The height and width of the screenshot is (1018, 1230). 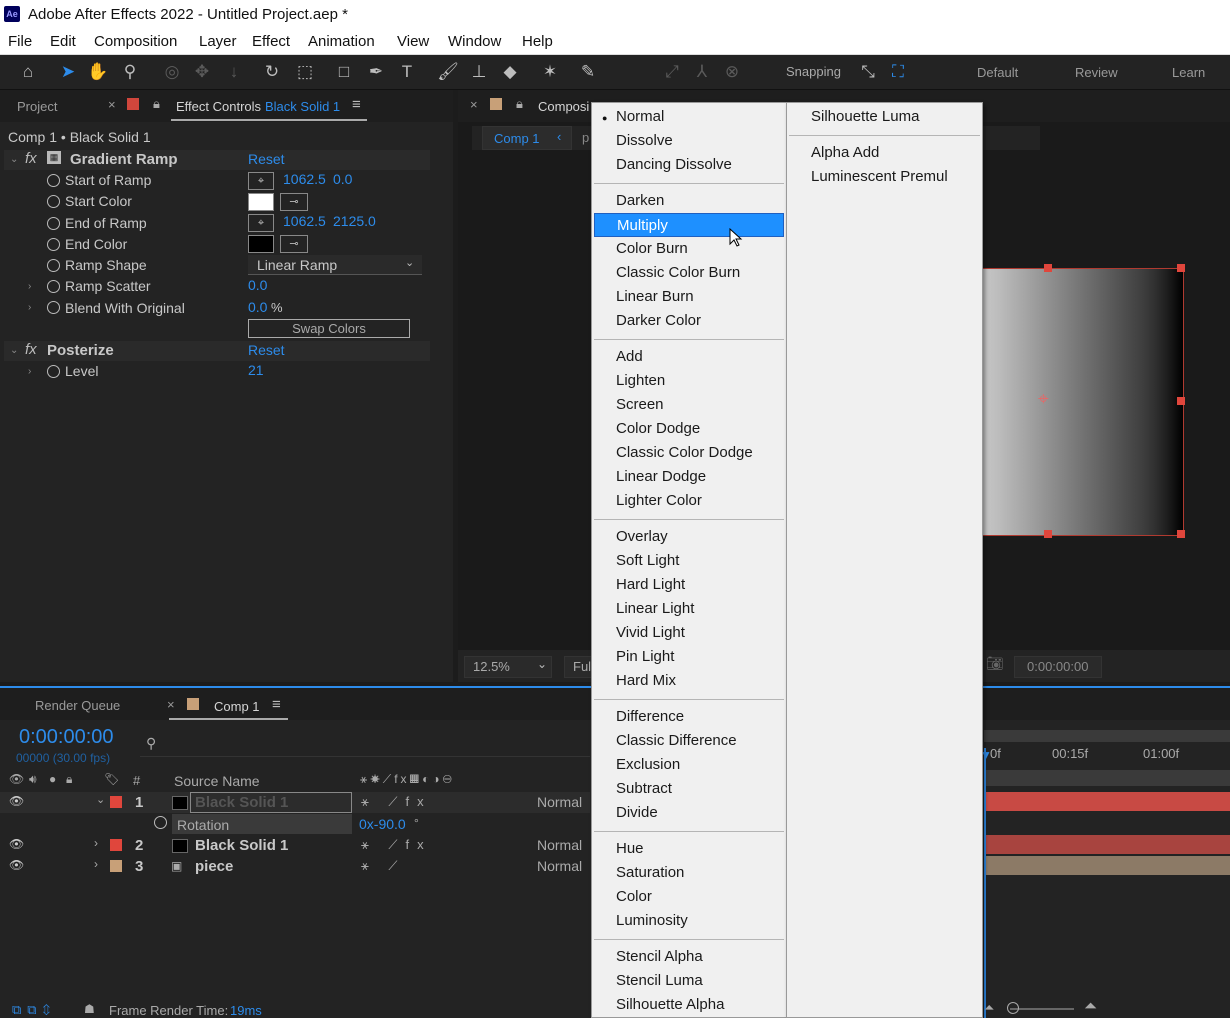 I want to click on playhead, so click(x=985, y=883).